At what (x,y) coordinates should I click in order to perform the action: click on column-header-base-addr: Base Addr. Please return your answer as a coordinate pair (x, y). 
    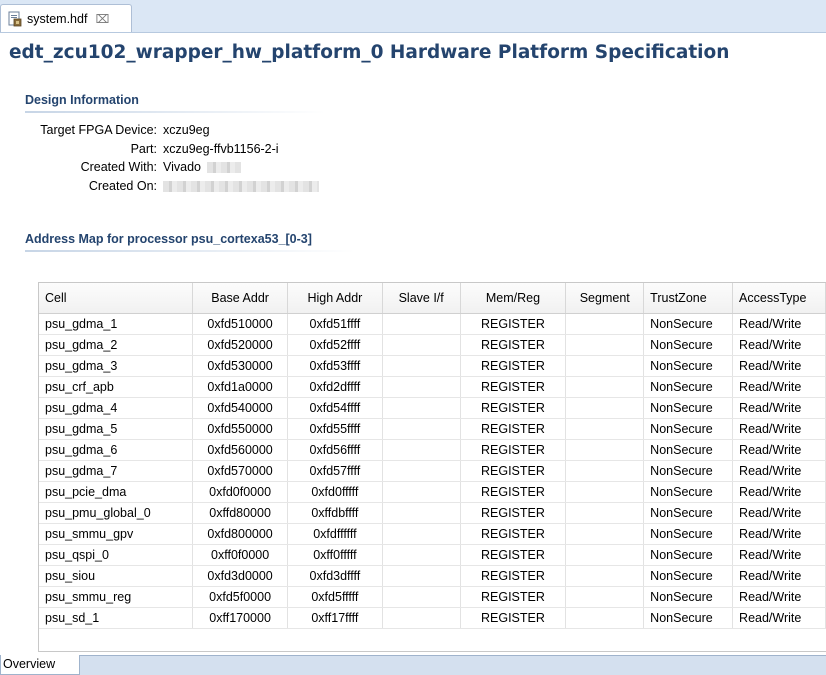
    Looking at the image, I should click on (240, 298).